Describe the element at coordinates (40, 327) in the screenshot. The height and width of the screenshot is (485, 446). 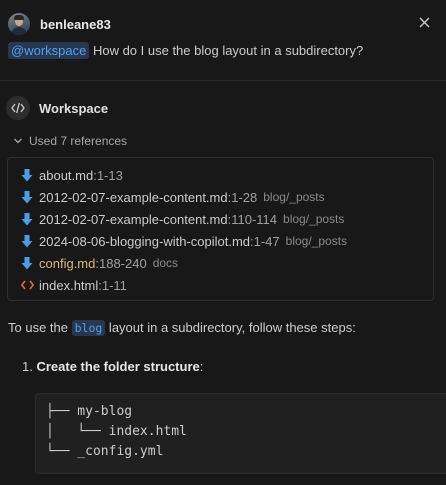
I see `answer-text: To use the` at that location.